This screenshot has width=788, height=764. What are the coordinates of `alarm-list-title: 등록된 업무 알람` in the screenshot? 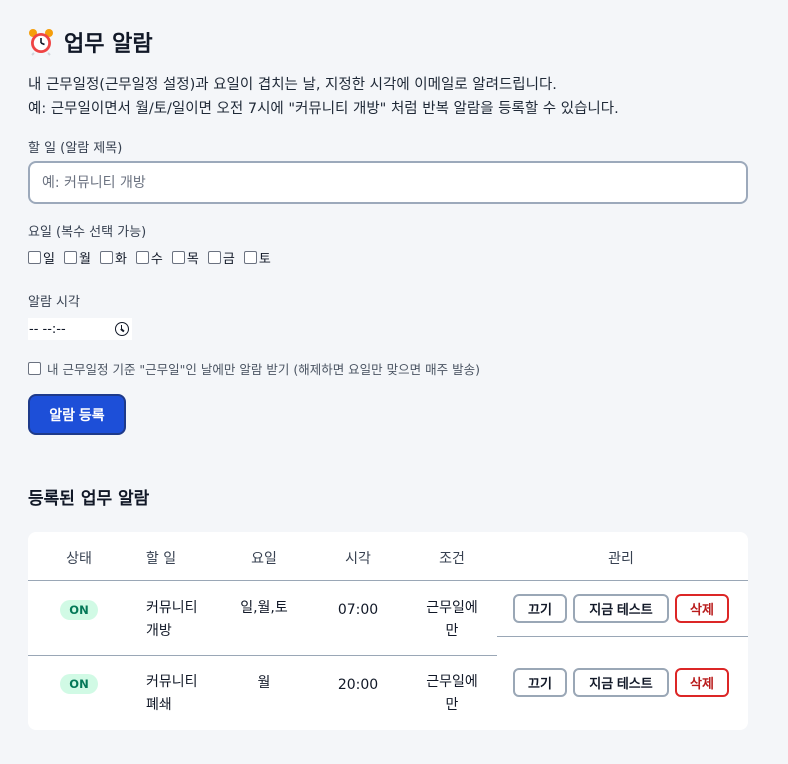 It's located at (89, 499).